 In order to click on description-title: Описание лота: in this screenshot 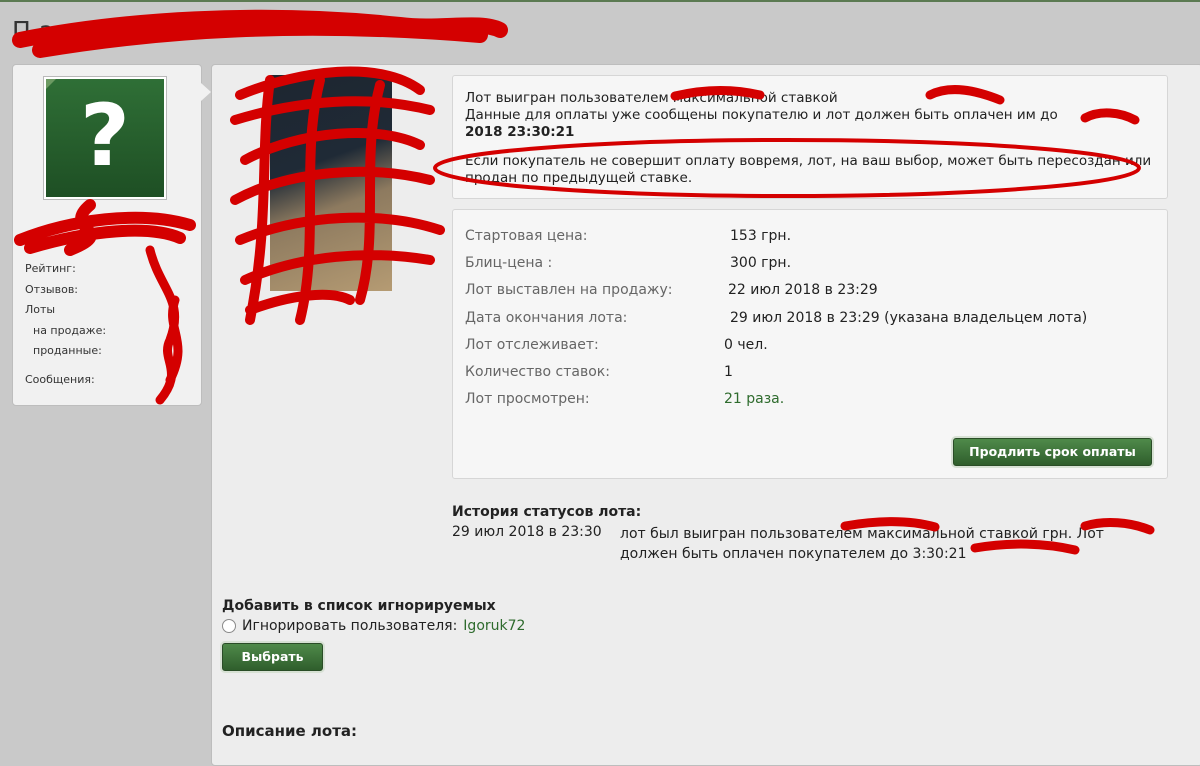, I will do `click(290, 731)`.